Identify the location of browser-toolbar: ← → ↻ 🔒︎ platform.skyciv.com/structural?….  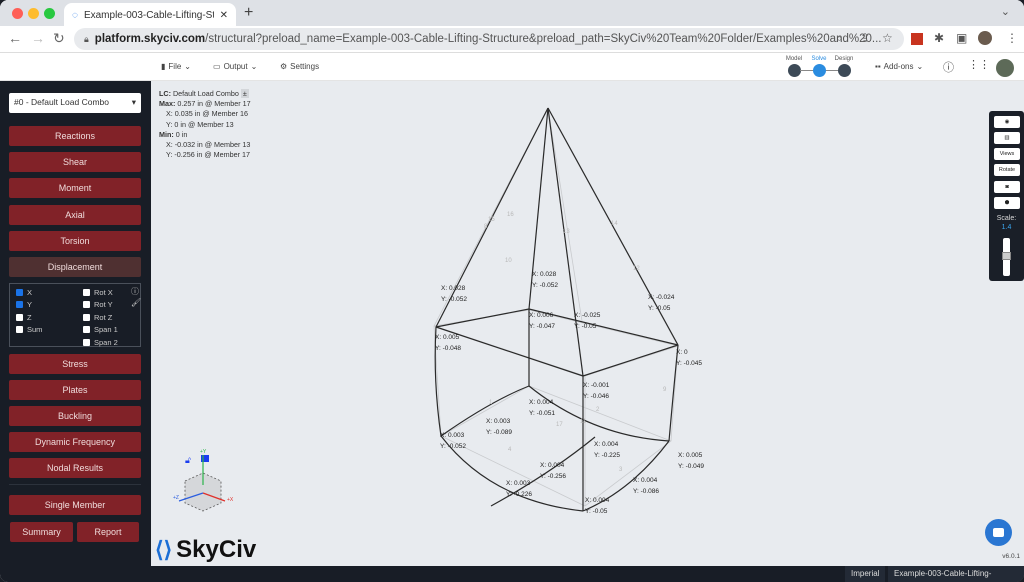
(512, 39).